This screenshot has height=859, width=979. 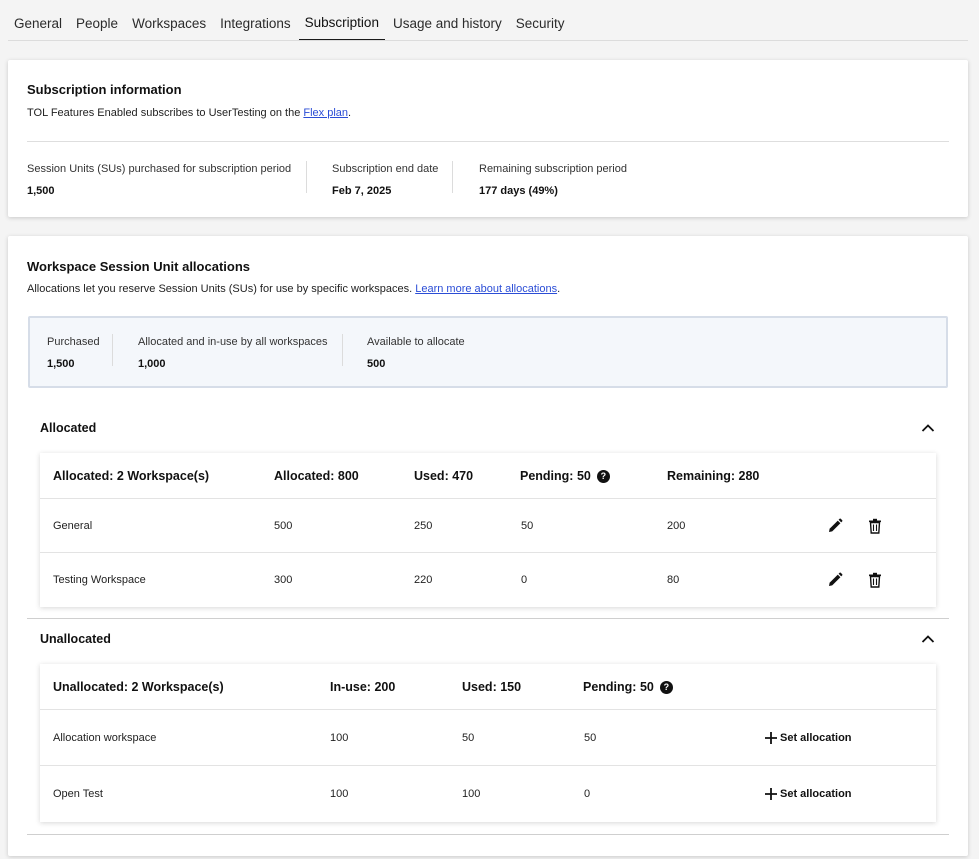 I want to click on table-row: General 500 250 50 200, so click(x=488, y=526).